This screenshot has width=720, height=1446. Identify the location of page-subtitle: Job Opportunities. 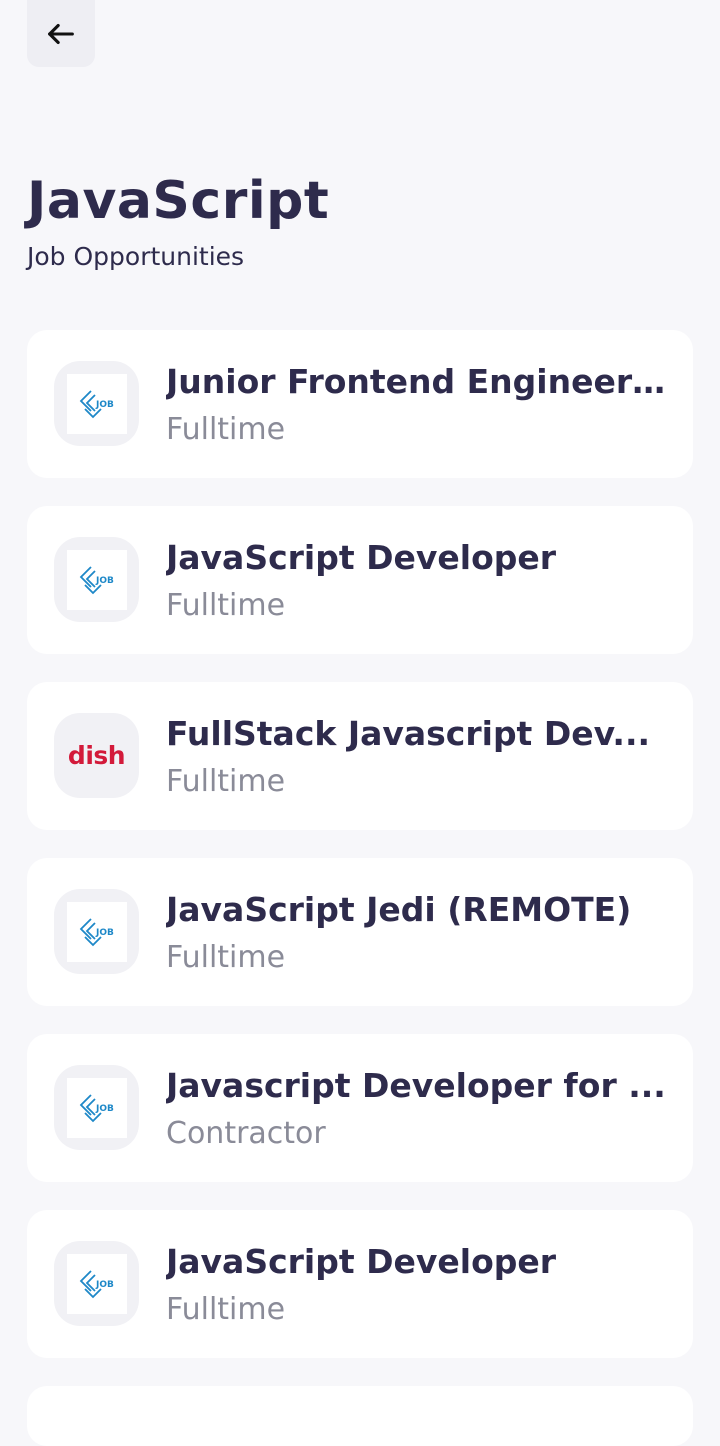
(136, 256).